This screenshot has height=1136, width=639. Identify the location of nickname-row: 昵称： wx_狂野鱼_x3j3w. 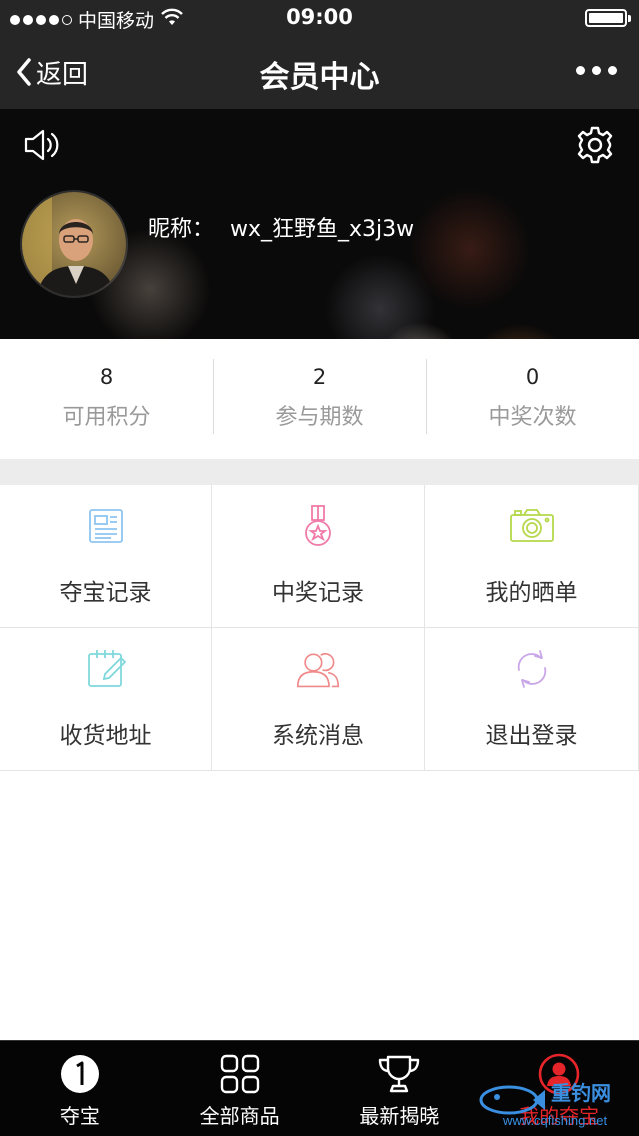
(281, 227).